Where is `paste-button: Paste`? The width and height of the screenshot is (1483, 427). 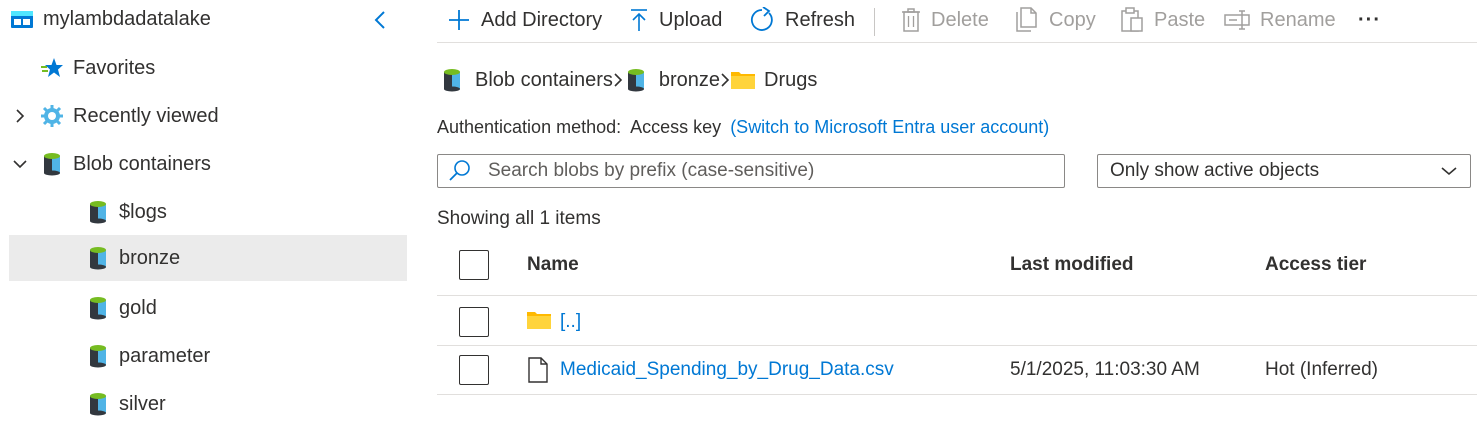
paste-button: Paste is located at coordinates (1162, 20).